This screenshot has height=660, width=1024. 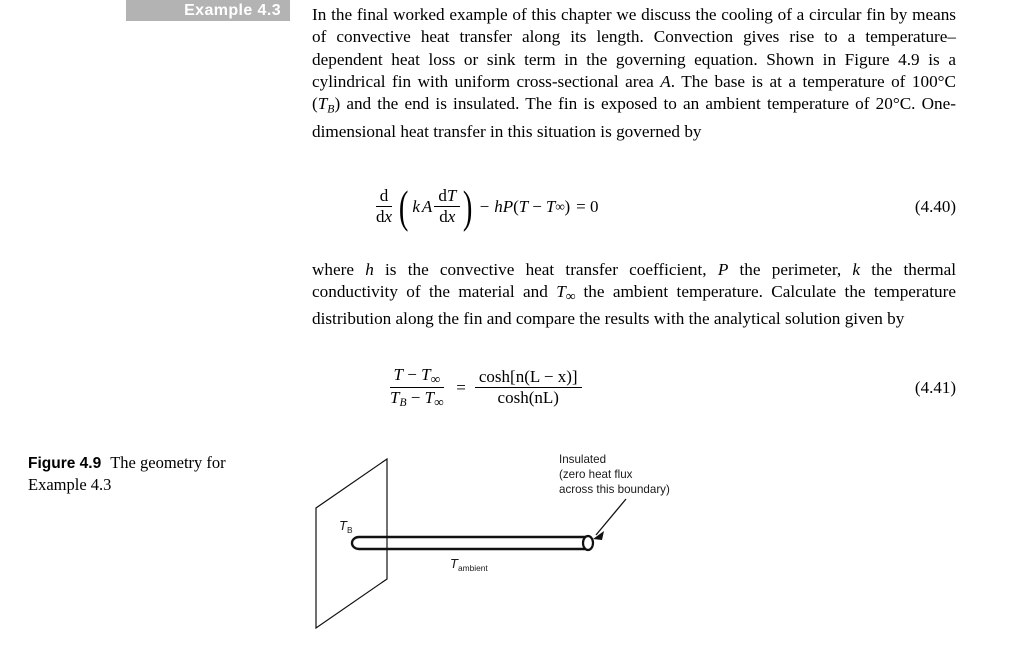 I want to click on temperature-ratio-fraction: T − T∞ TB − T∞, so click(x=416, y=388).